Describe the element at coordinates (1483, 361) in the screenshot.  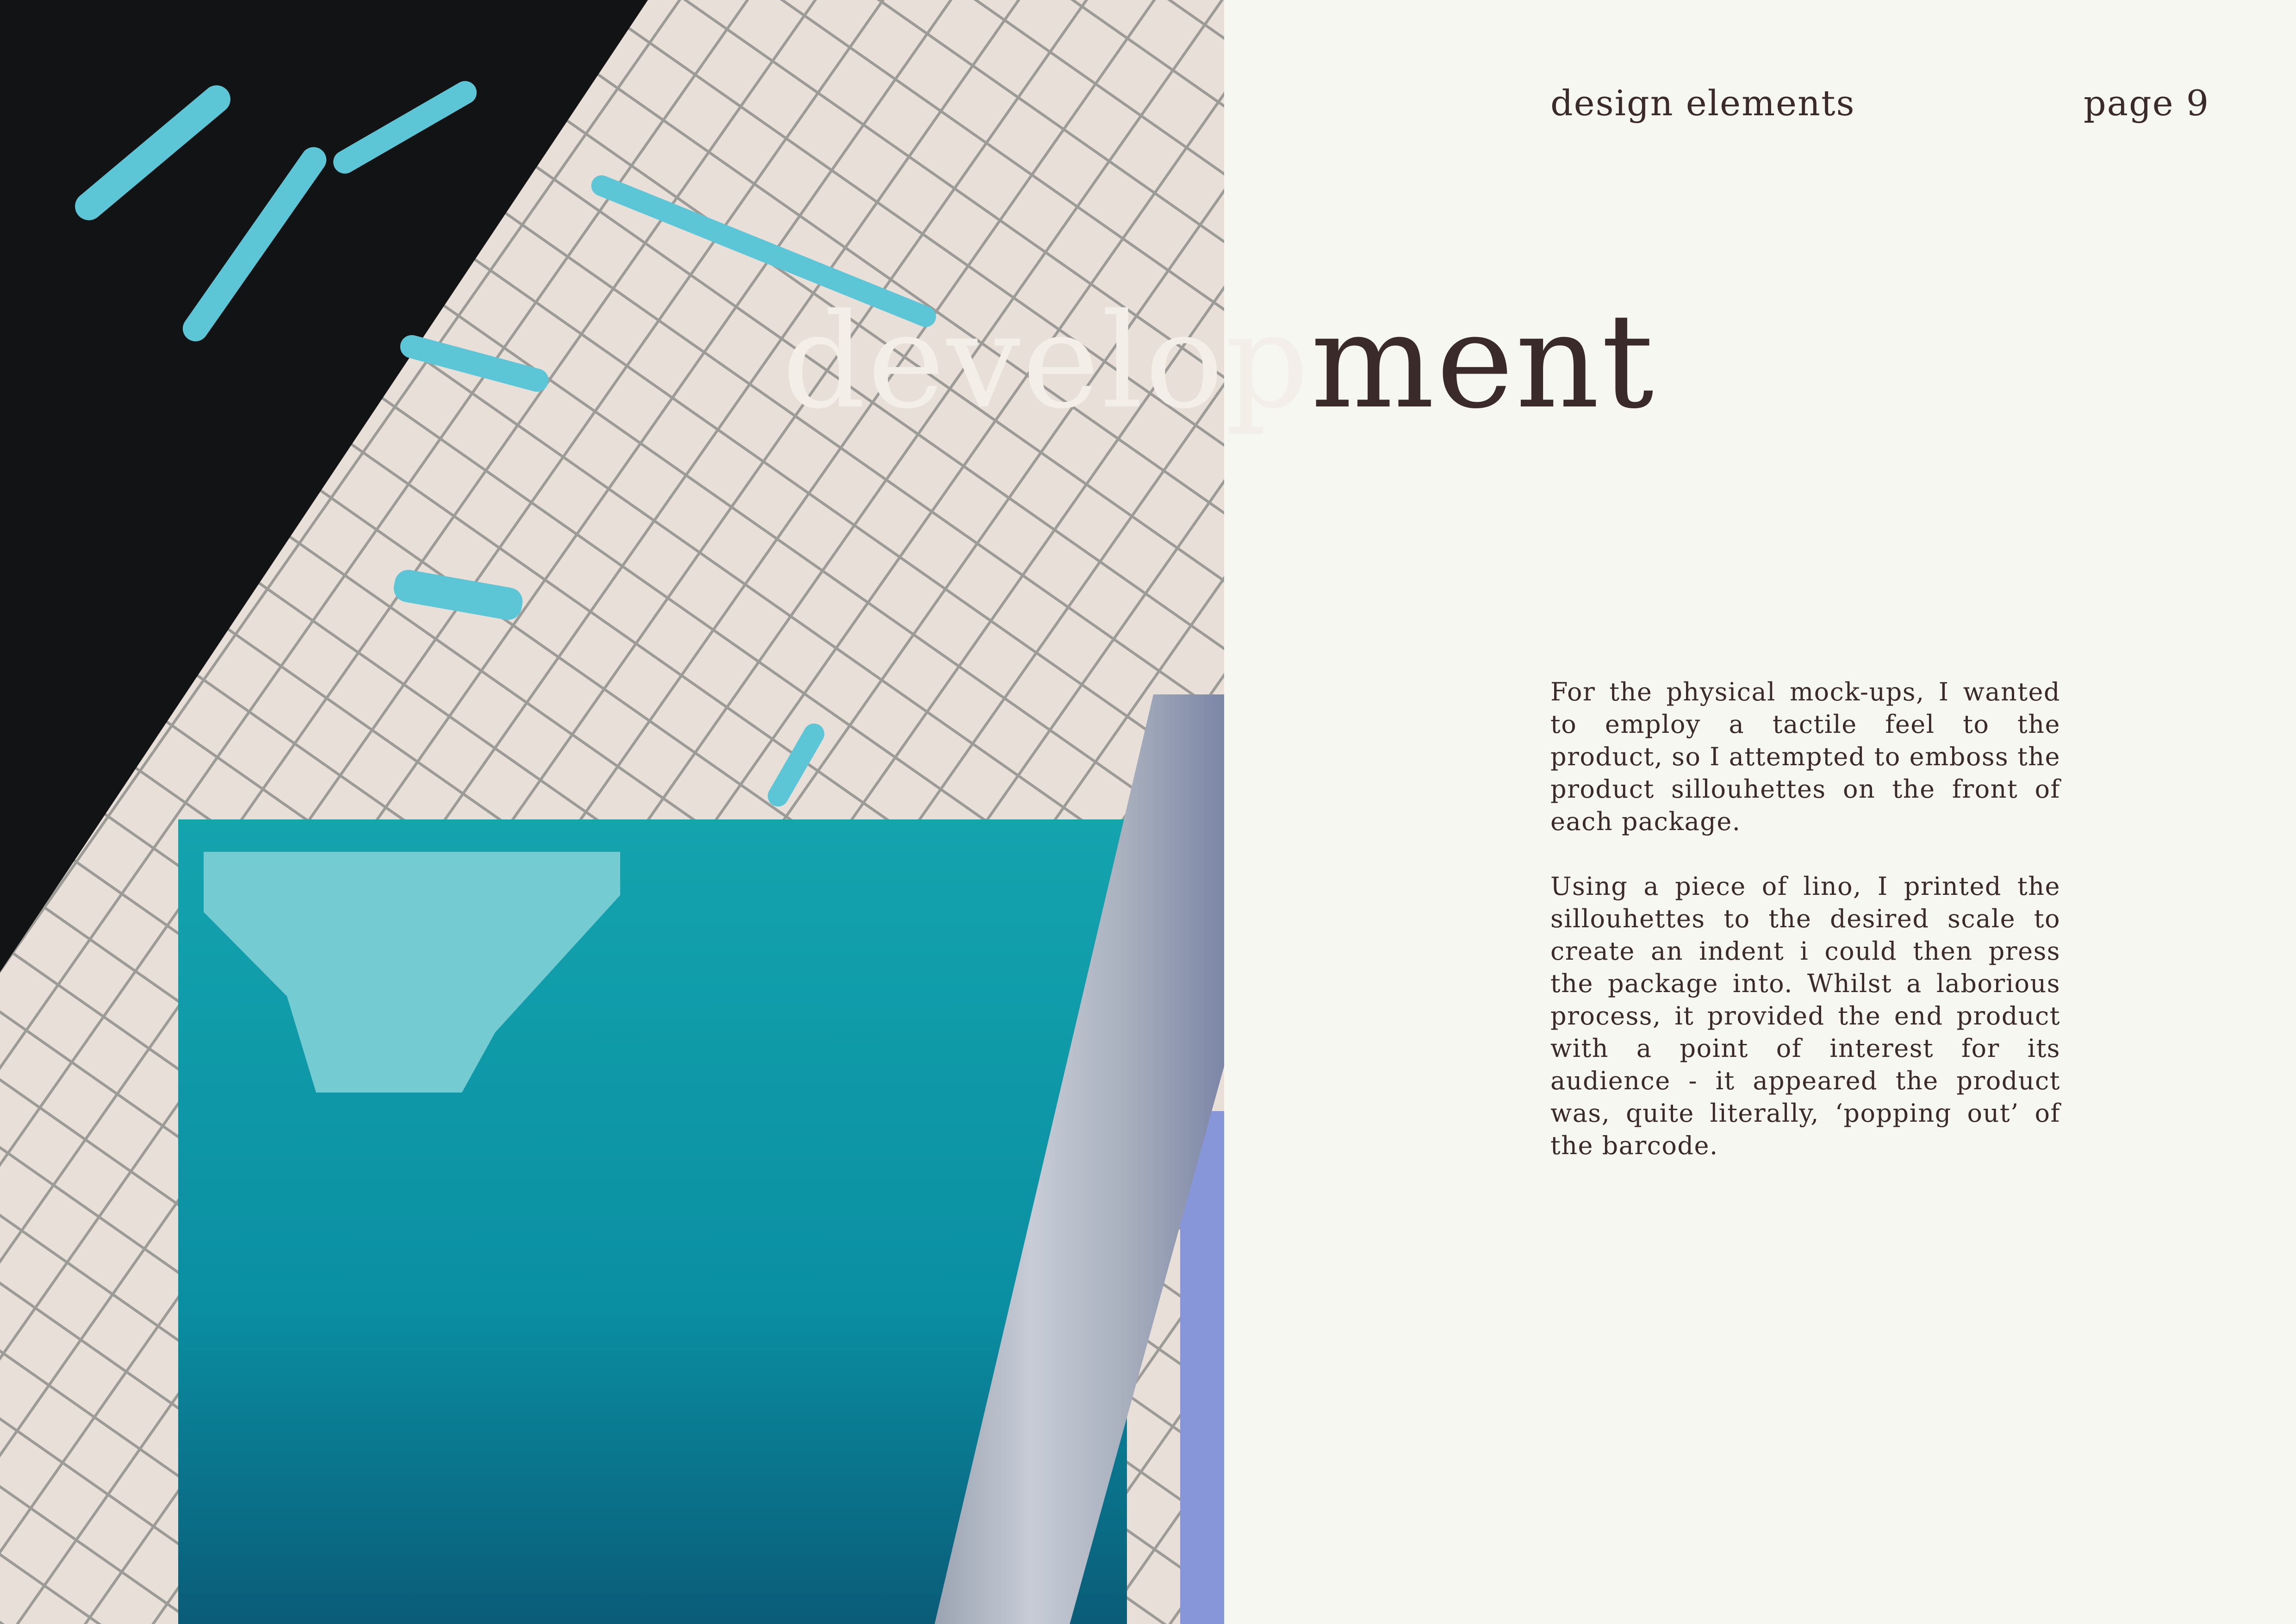
I see `title-part-on-page: ment` at that location.